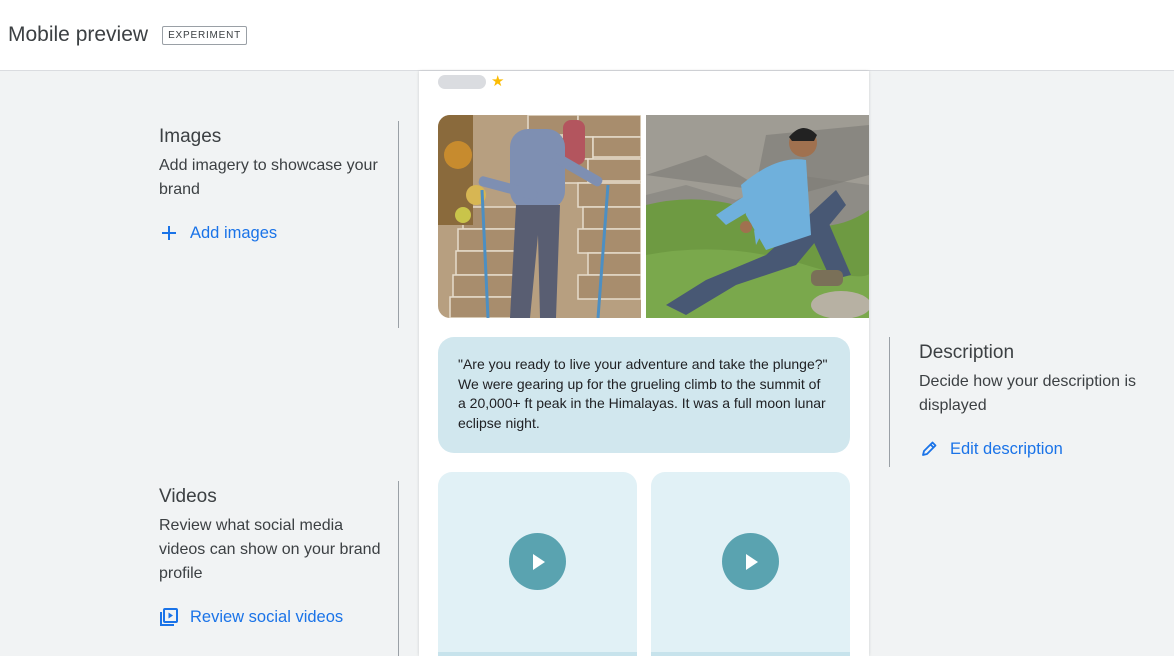  Describe the element at coordinates (205, 35) in the screenshot. I see `experiment-badge: EXPERIMENT` at that location.